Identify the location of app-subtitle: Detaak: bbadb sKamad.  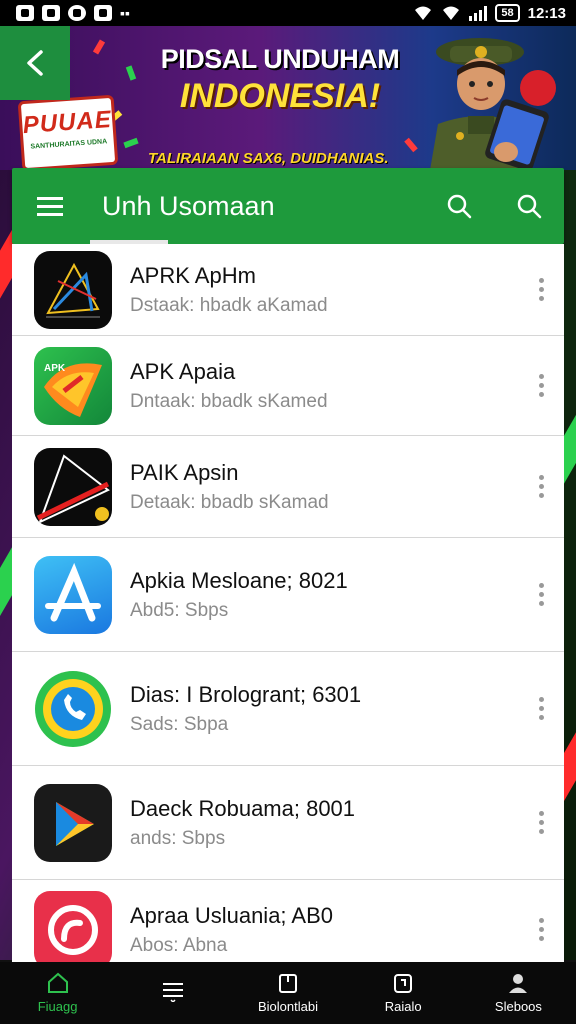
(229, 502).